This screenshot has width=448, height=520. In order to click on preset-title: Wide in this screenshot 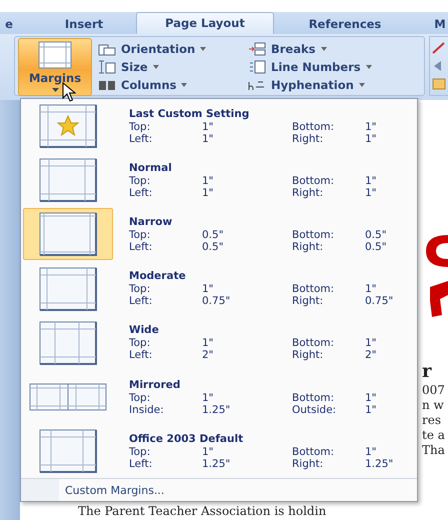, I will do `click(144, 331)`.